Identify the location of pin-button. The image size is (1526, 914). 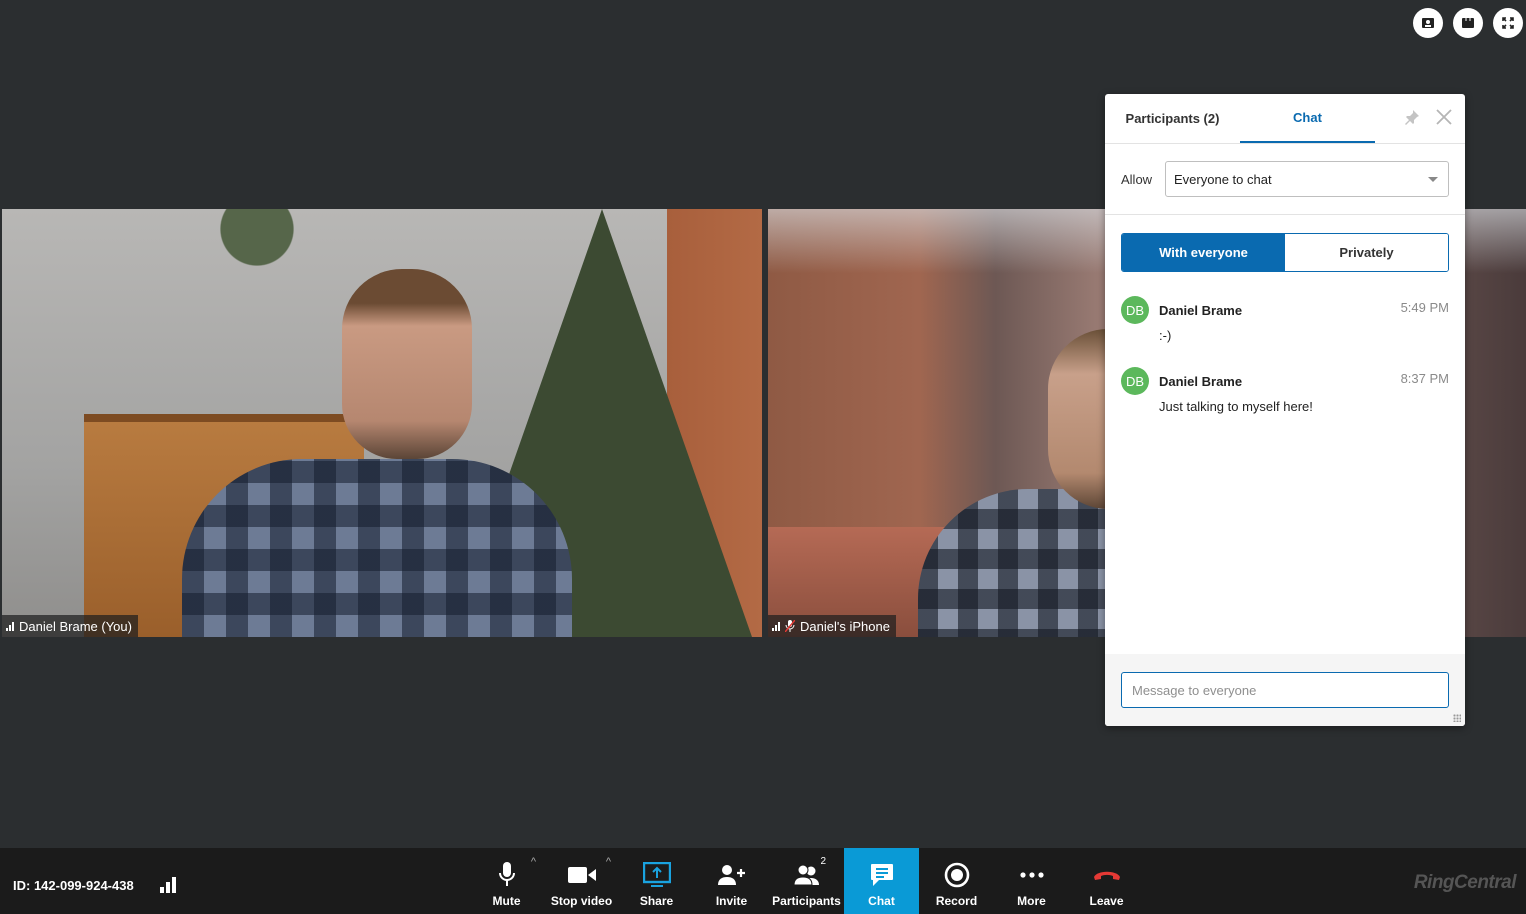
(1412, 117).